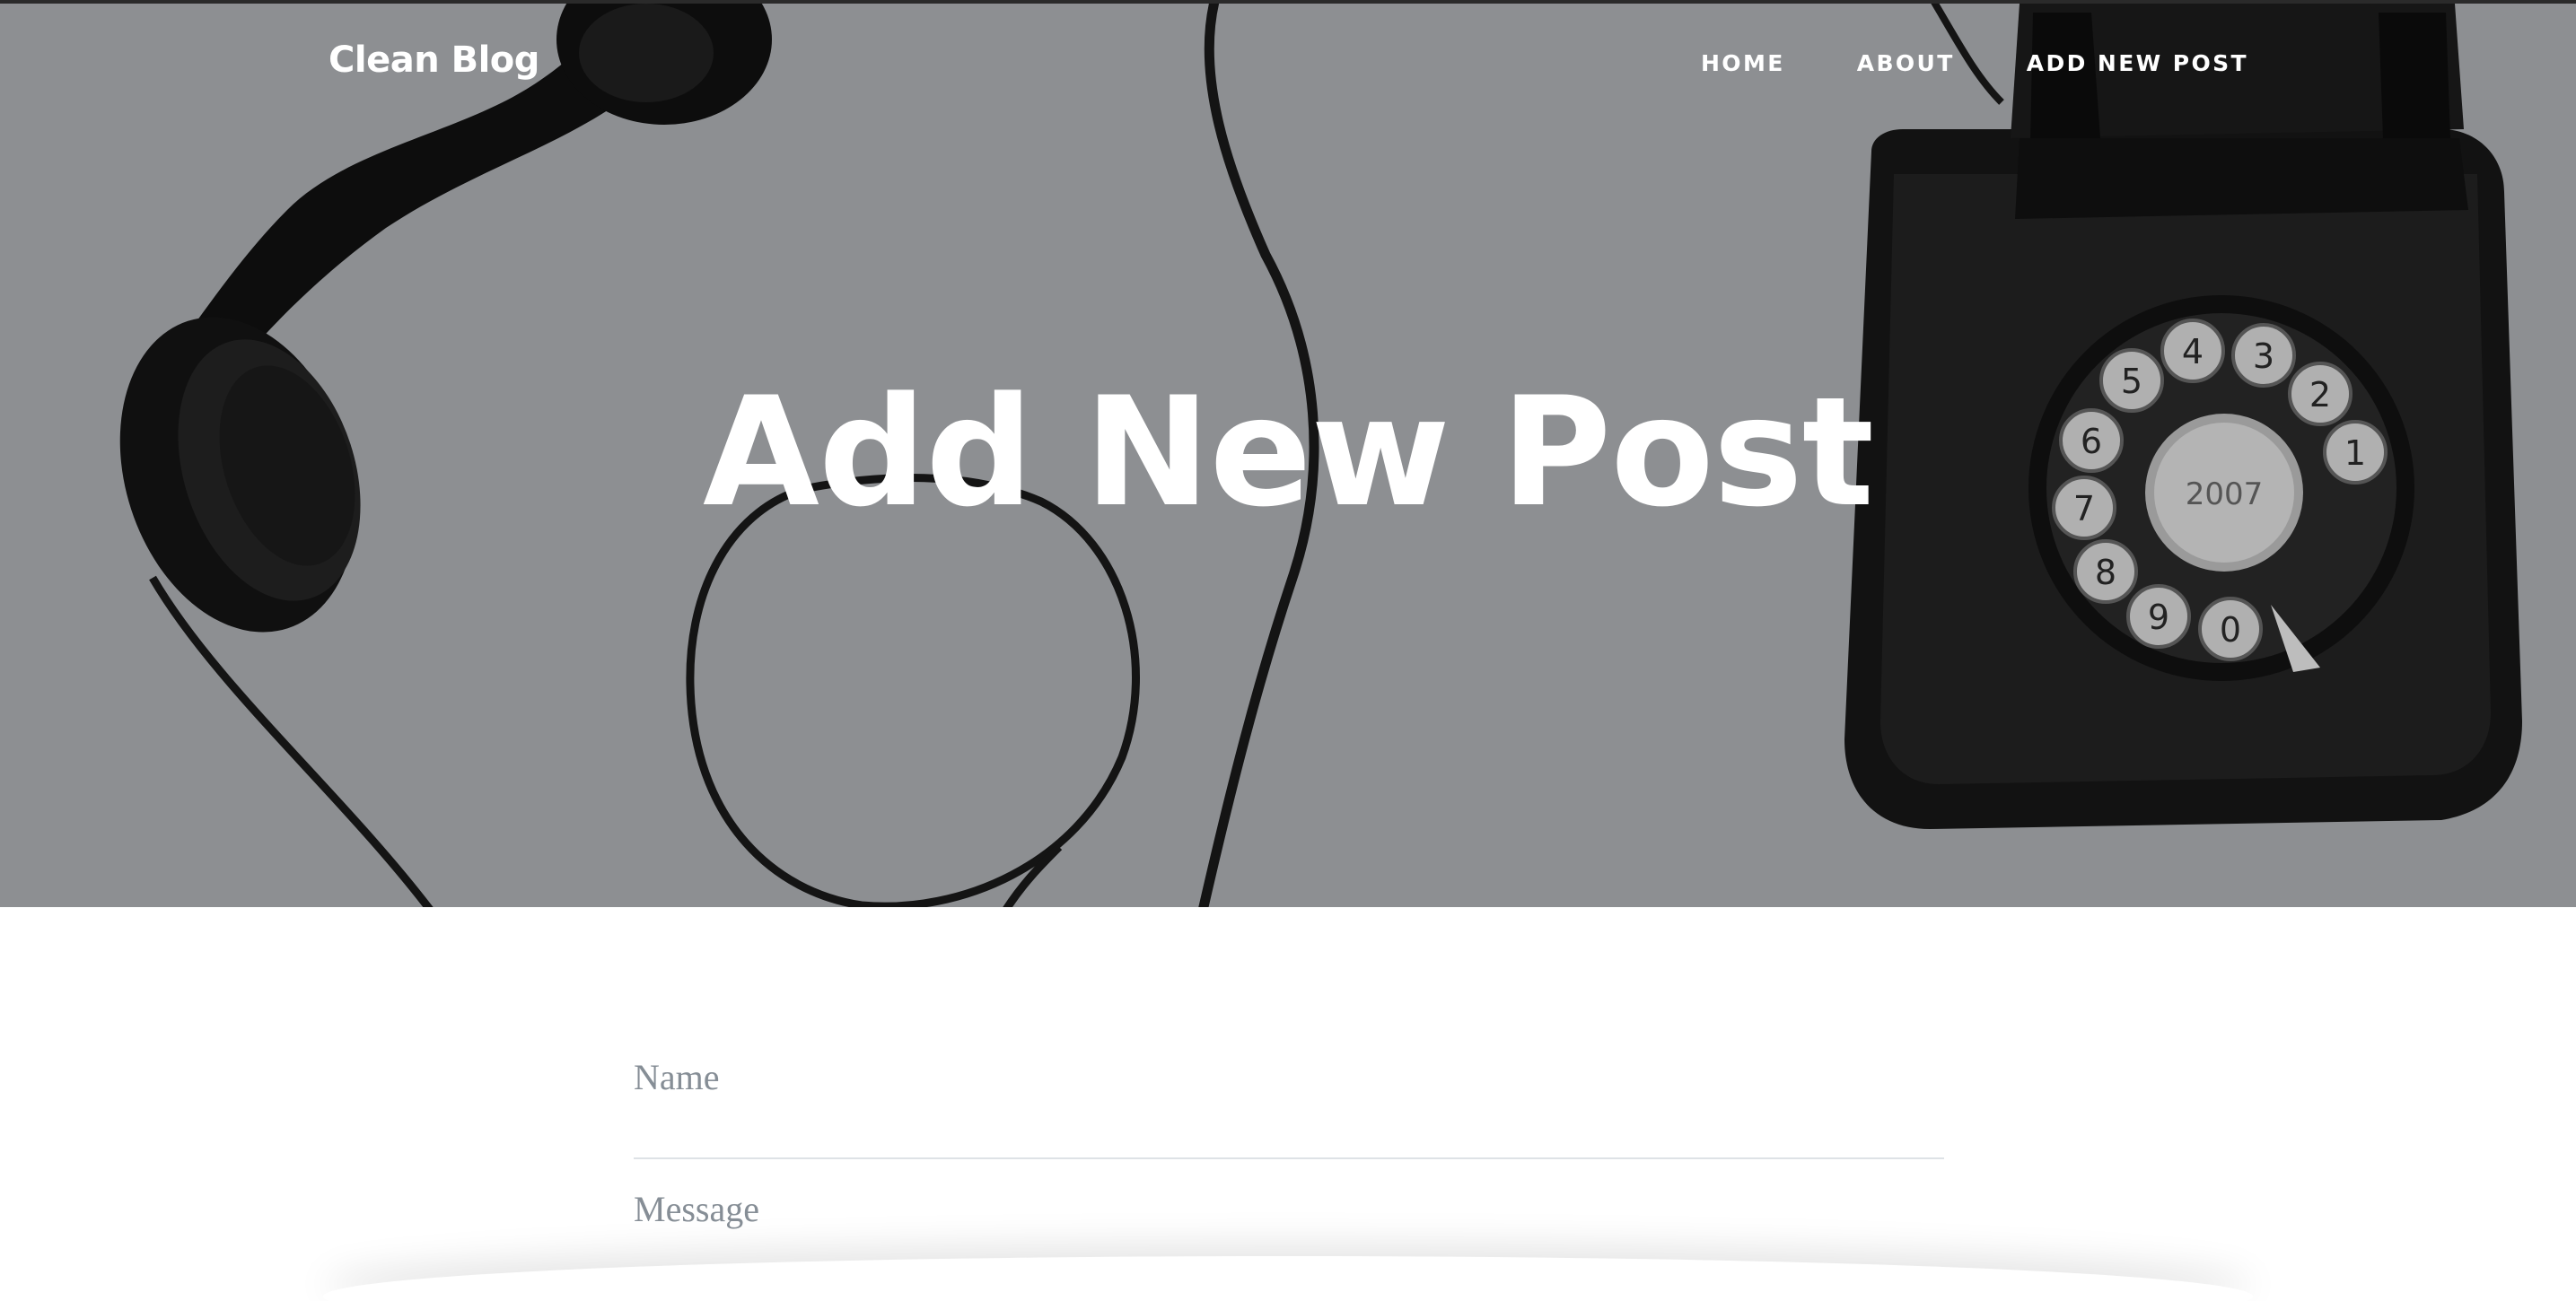 Image resolution: width=2576 pixels, height=1301 pixels. I want to click on nav-link-home: HOME, so click(1743, 63).